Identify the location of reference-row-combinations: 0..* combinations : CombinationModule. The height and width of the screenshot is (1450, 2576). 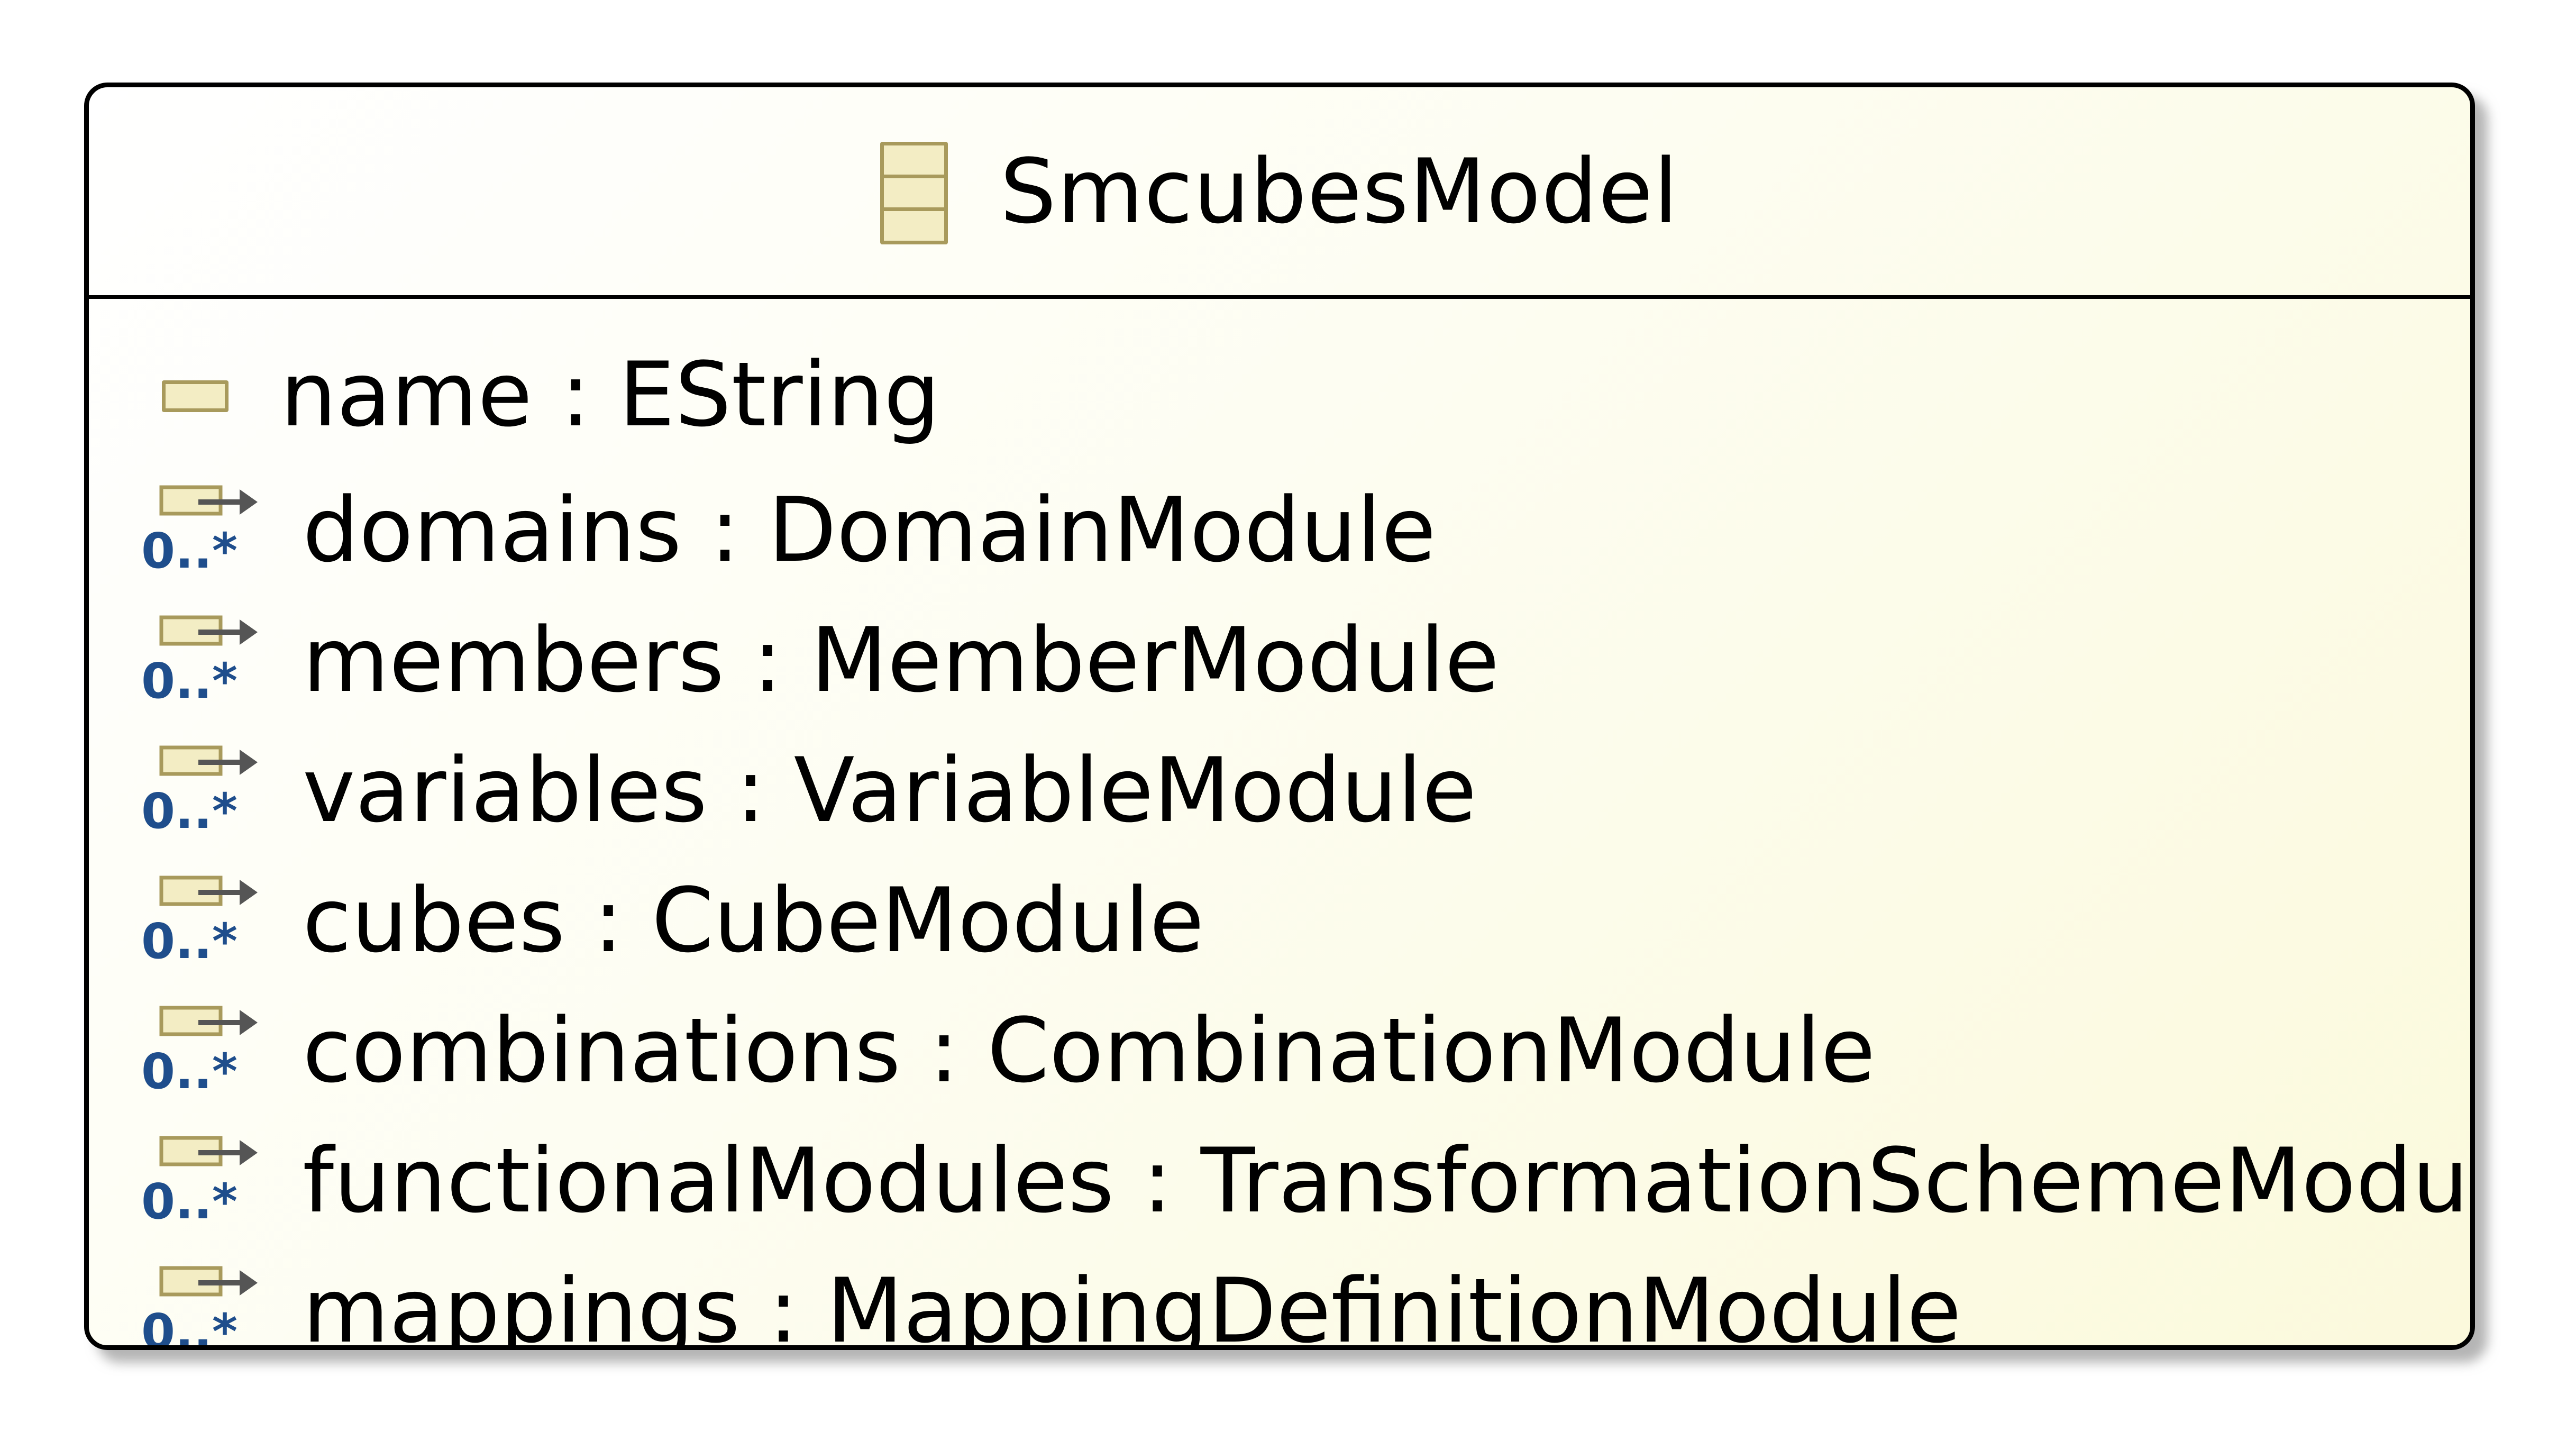
(1279, 1051).